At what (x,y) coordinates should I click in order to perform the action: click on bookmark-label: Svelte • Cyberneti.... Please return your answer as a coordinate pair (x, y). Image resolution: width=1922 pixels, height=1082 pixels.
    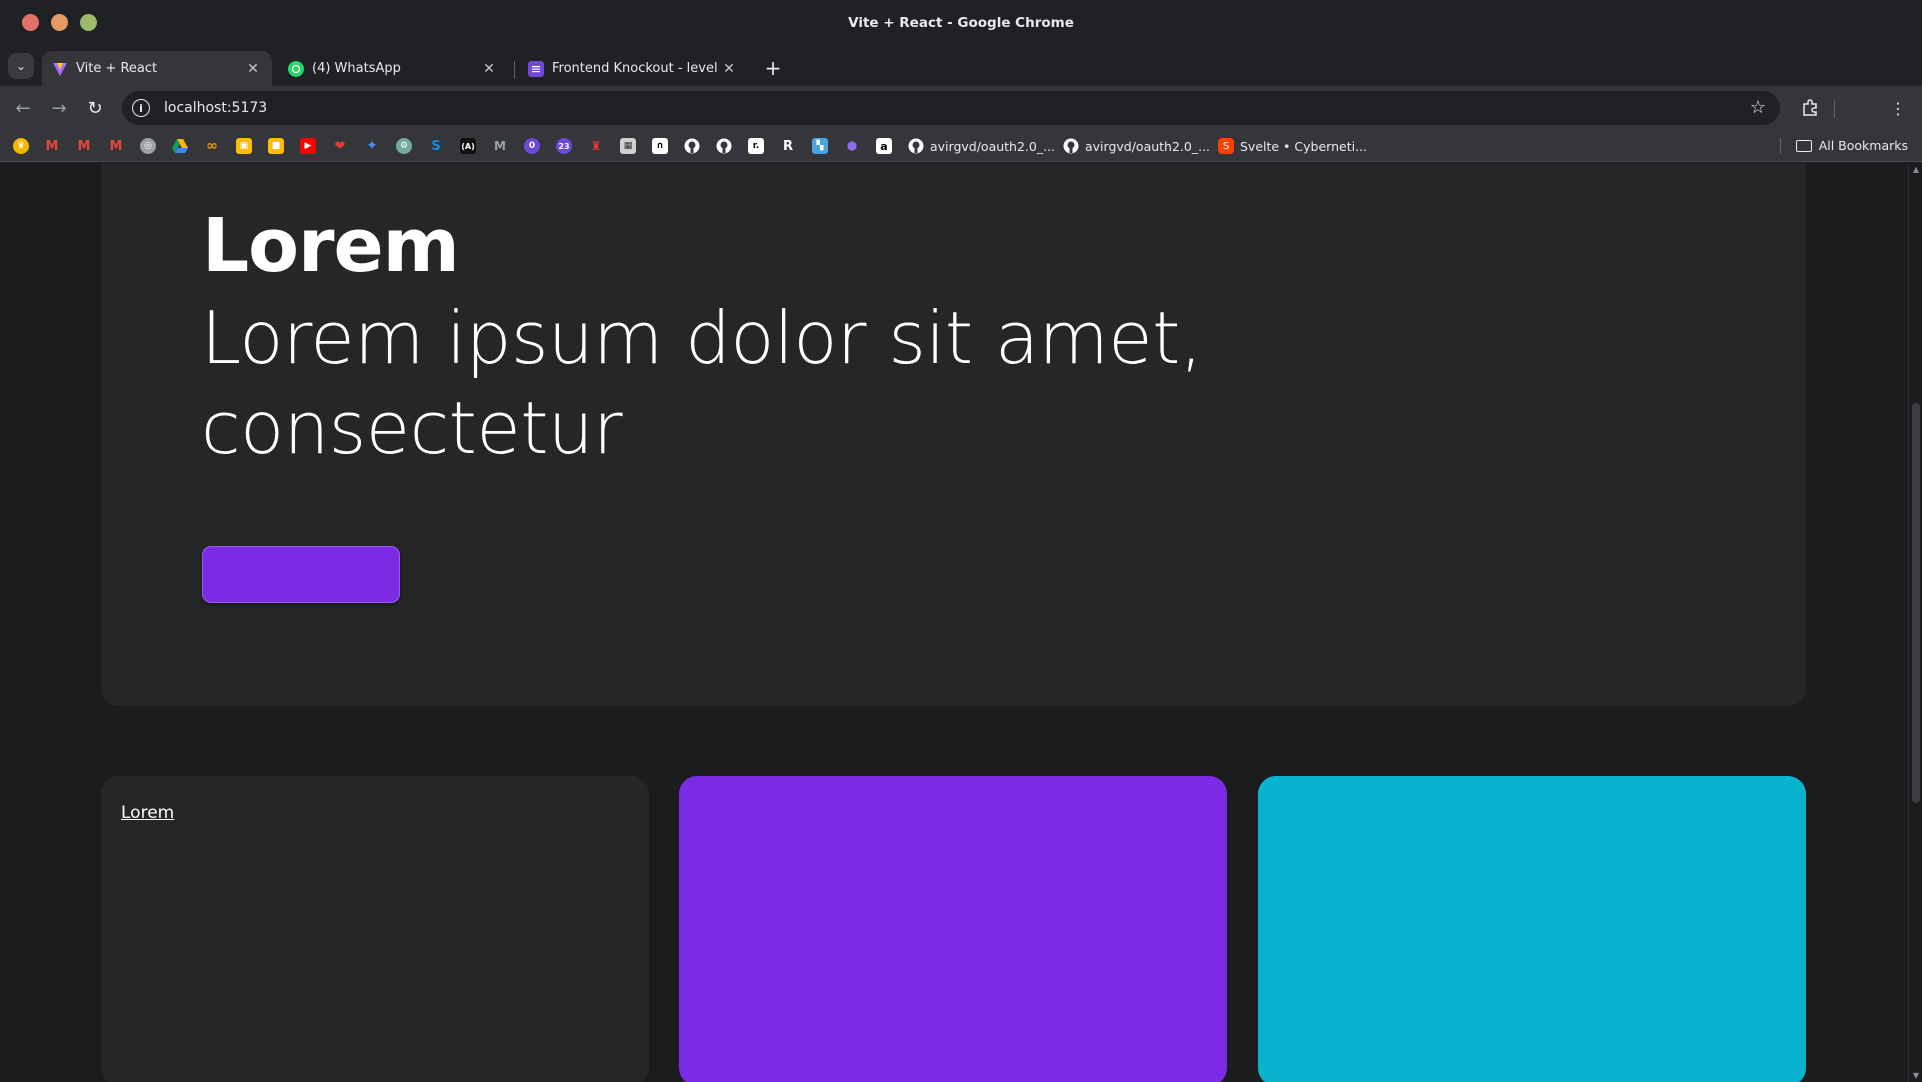
    Looking at the image, I should click on (1303, 146).